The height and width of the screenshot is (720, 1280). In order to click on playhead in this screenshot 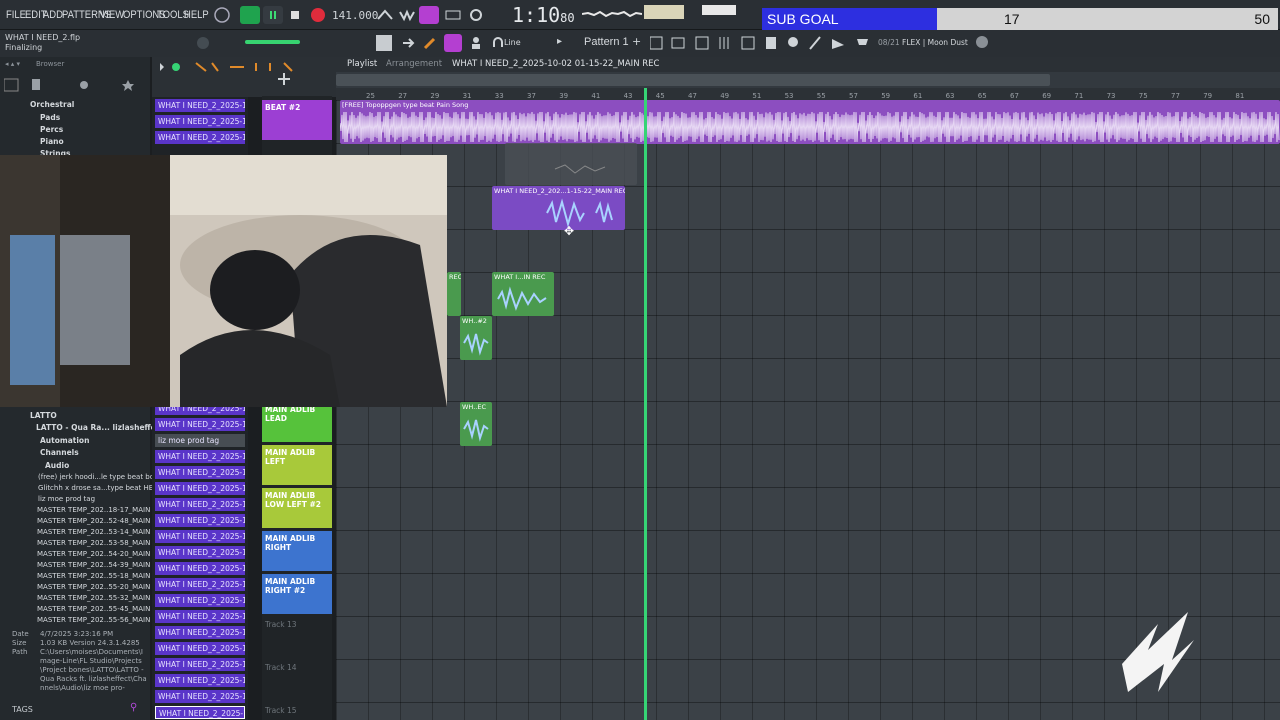, I will do `click(645, 404)`.